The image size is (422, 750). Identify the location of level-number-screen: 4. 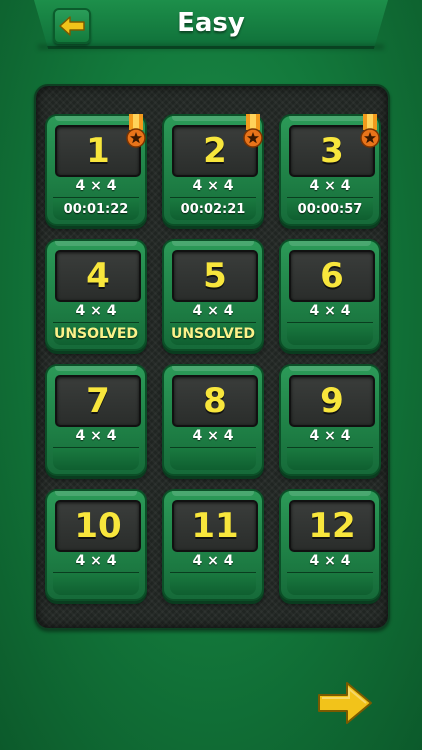
(98, 276).